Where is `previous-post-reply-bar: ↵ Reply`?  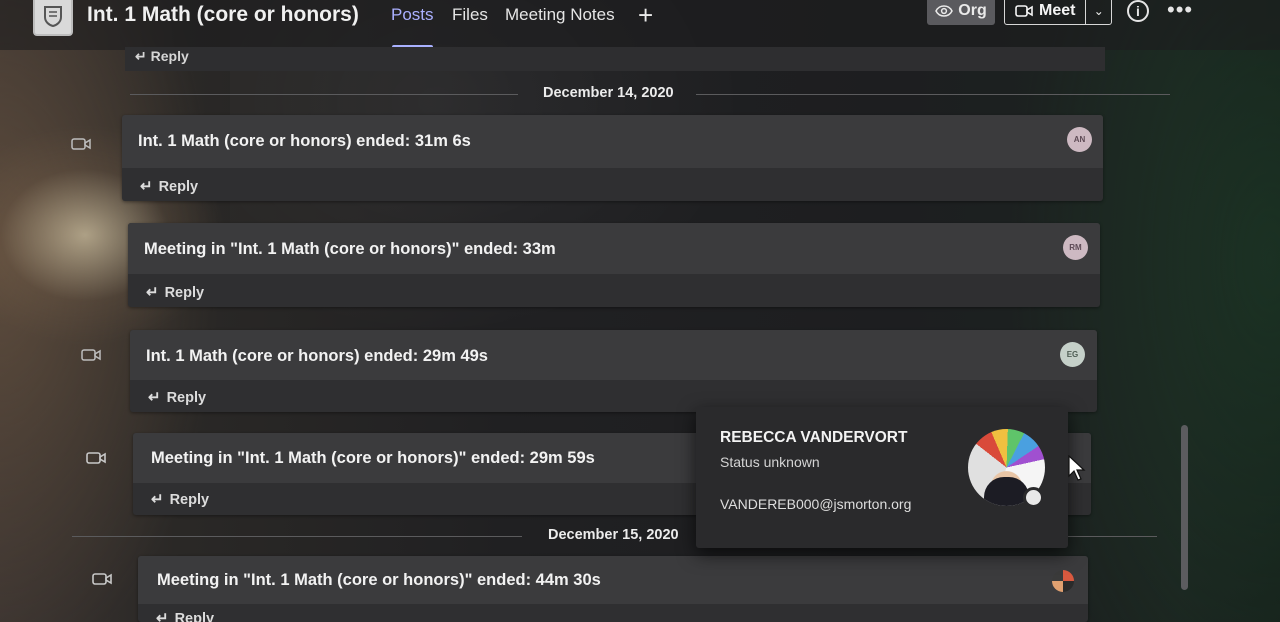
previous-post-reply-bar: ↵ Reply is located at coordinates (615, 59).